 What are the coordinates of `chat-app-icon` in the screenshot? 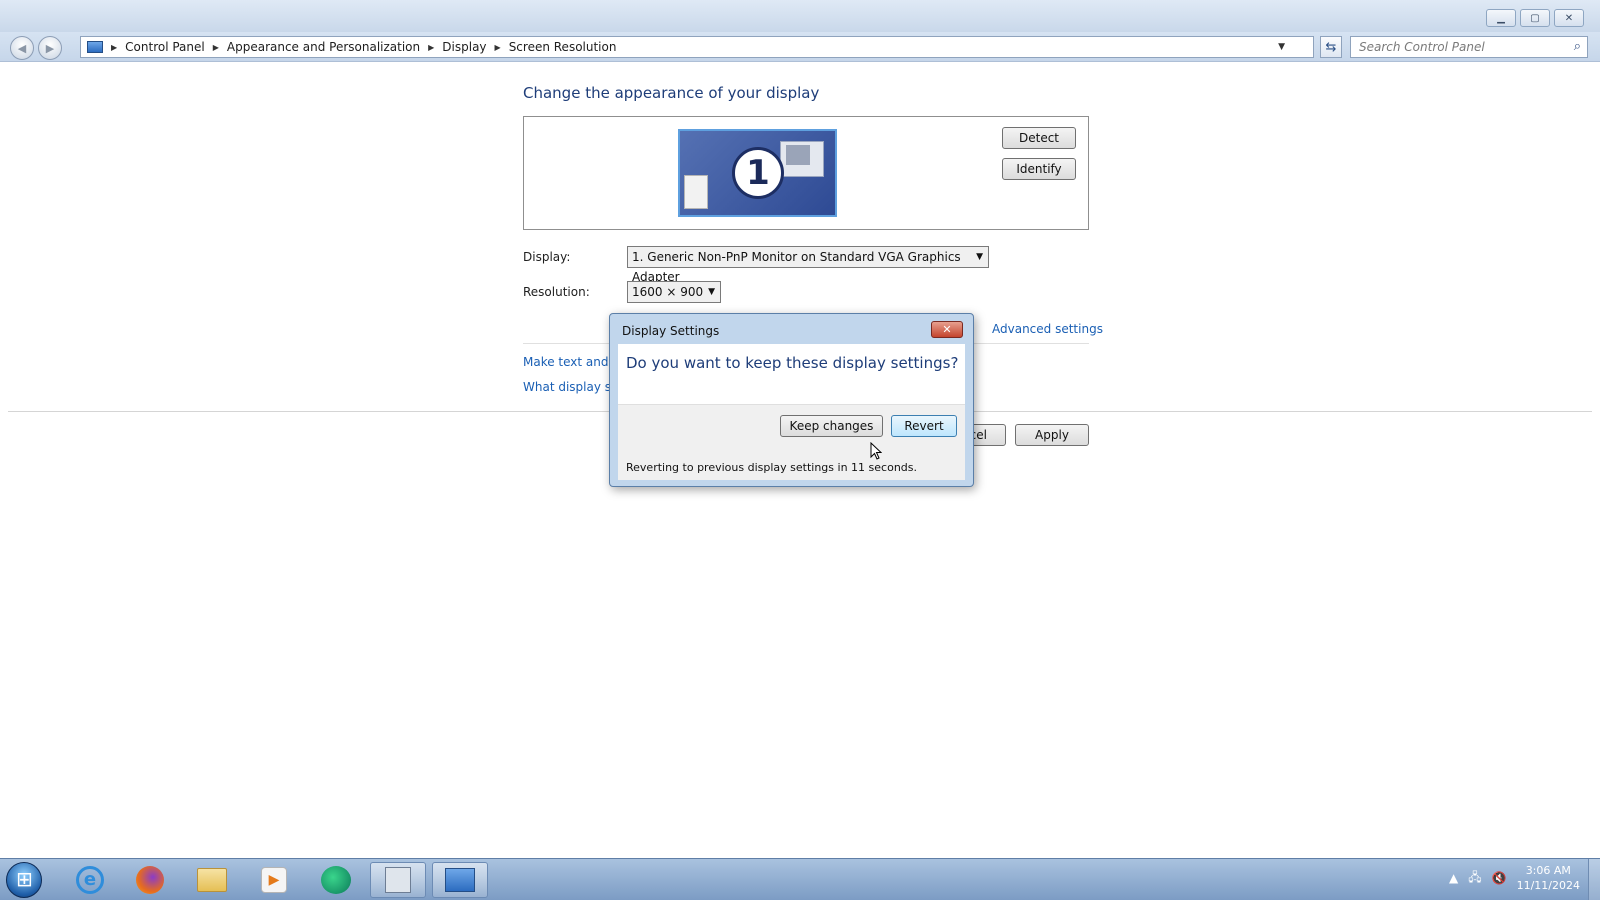 It's located at (336, 880).